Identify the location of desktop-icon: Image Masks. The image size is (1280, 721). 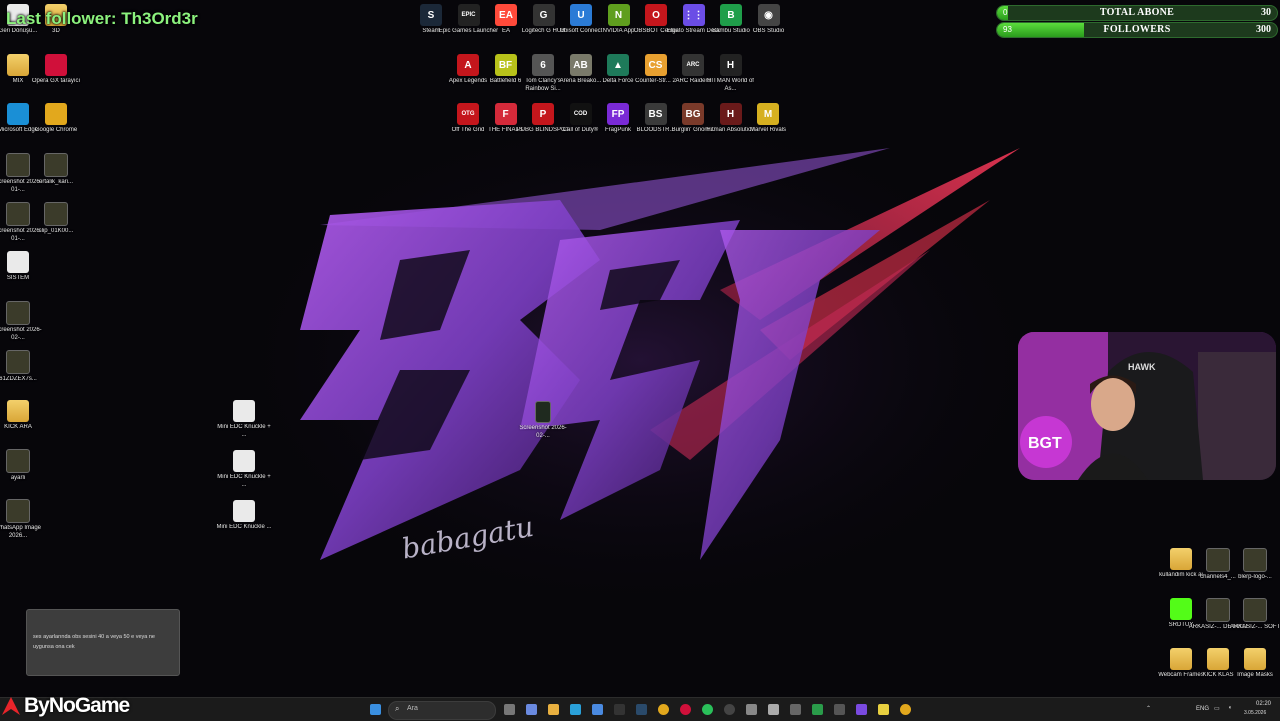
(1252, 664).